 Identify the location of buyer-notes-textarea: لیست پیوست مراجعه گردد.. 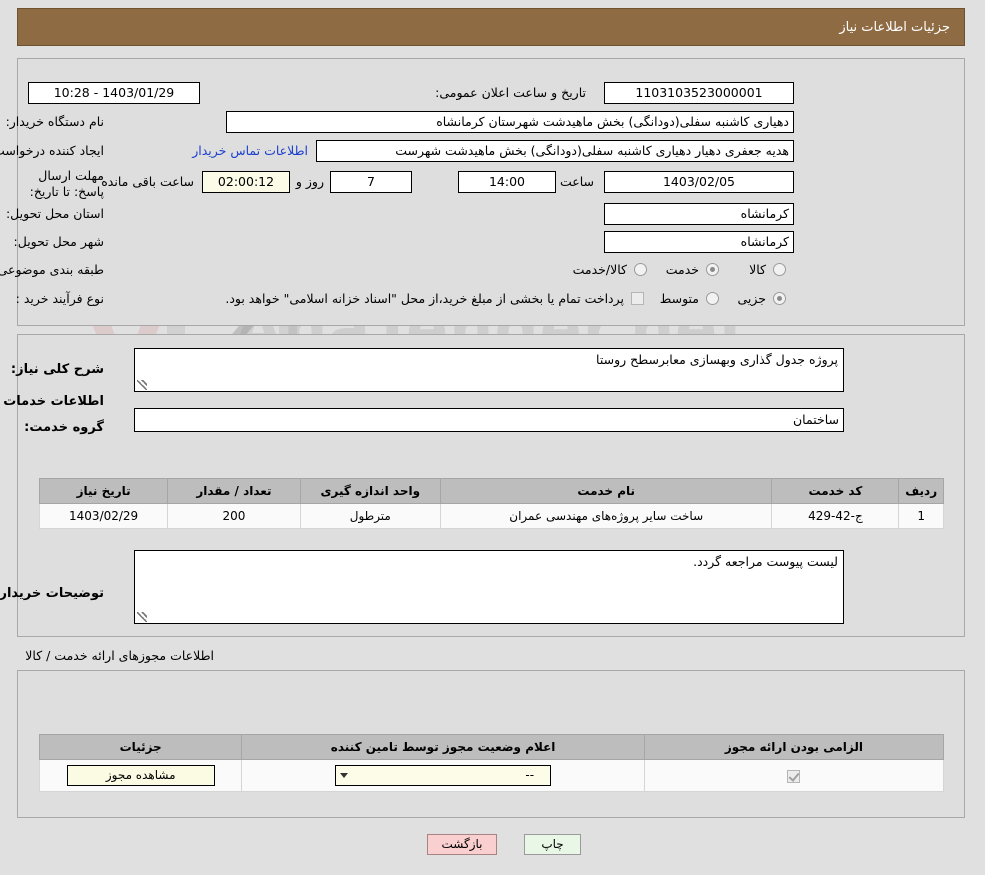
(490, 587).